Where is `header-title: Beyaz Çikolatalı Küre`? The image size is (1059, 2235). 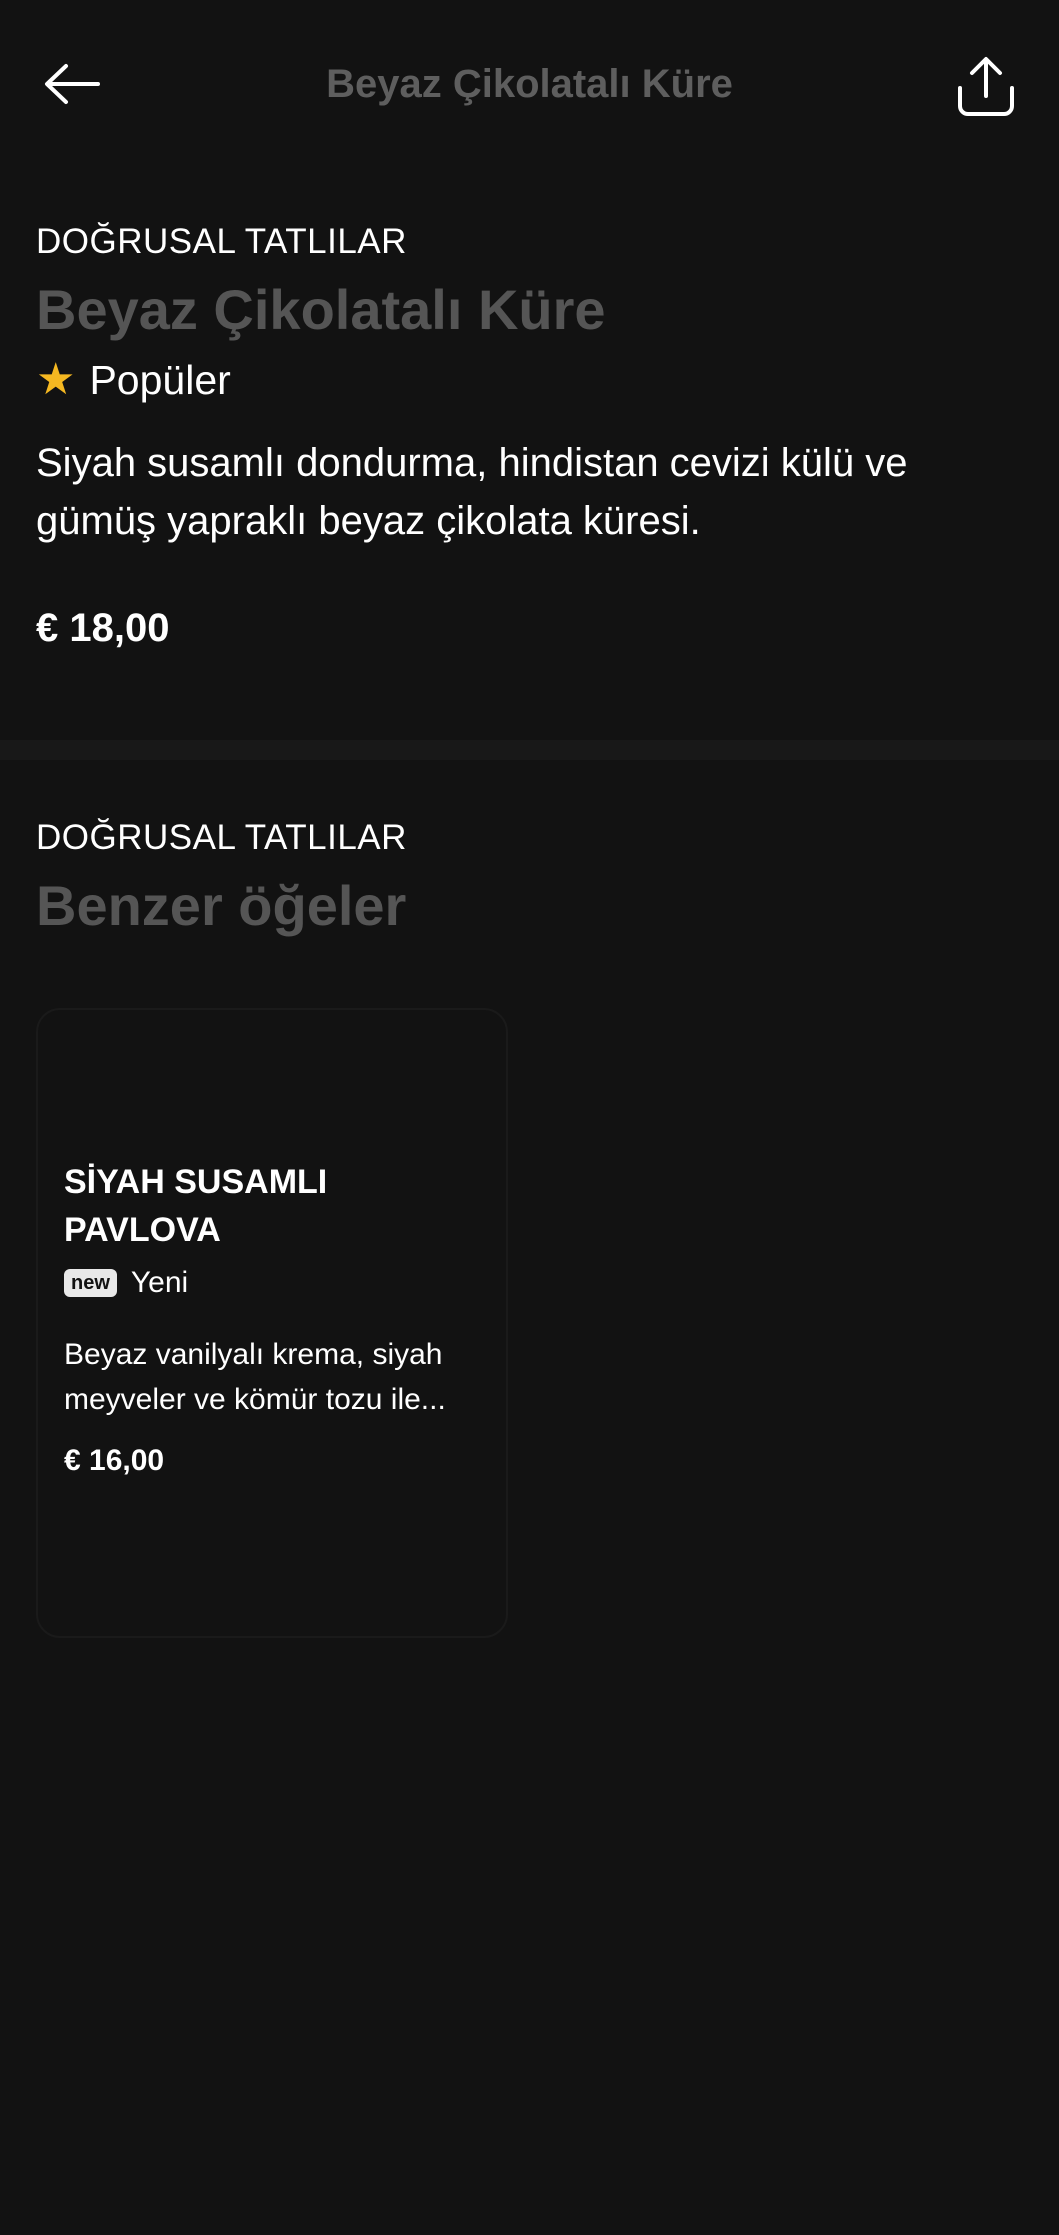
header-title: Beyaz Çikolatalı Küre is located at coordinates (529, 84).